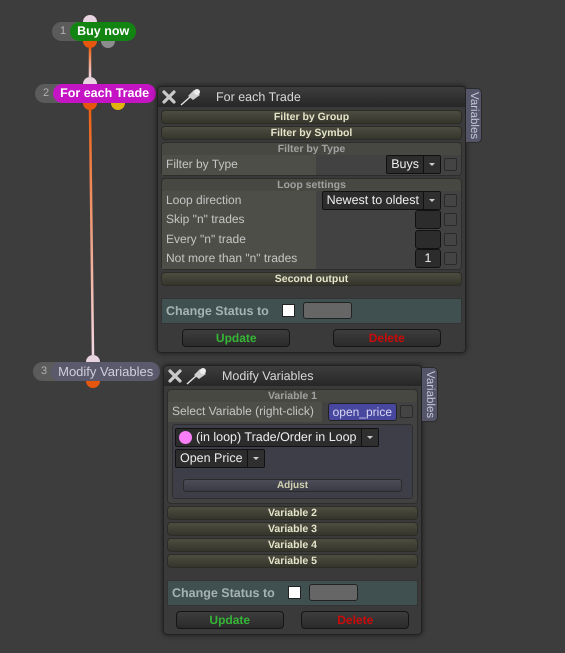 This screenshot has height=653, width=565. Describe the element at coordinates (220, 458) in the screenshot. I see `dropdown: Open Price` at that location.